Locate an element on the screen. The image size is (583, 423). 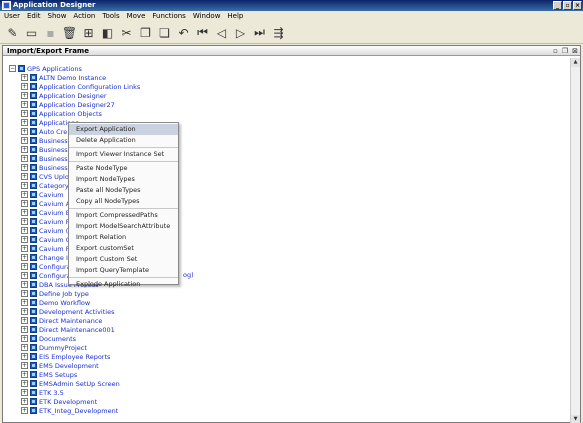
tree-item: + Demo Workflow is located at coordinates (80, 302).